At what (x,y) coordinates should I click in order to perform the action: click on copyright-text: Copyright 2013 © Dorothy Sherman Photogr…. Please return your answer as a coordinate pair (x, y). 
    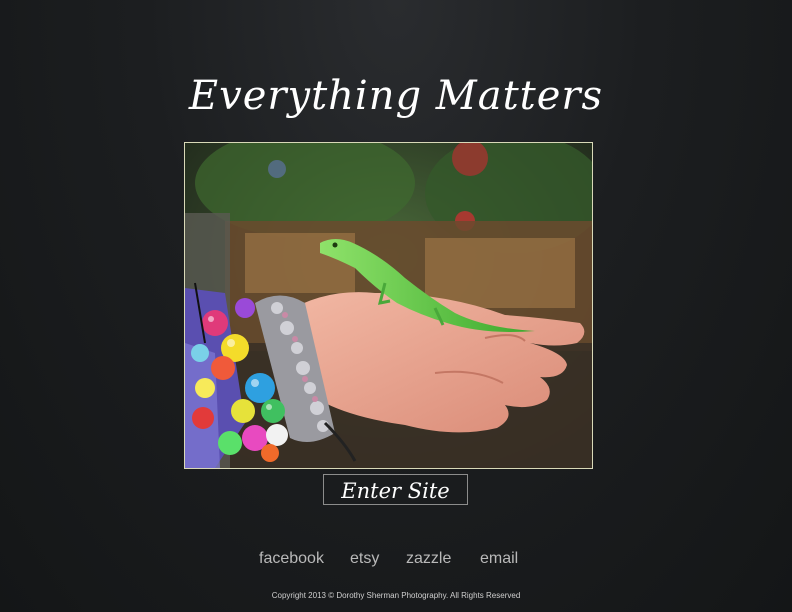
    Looking at the image, I should click on (396, 595).